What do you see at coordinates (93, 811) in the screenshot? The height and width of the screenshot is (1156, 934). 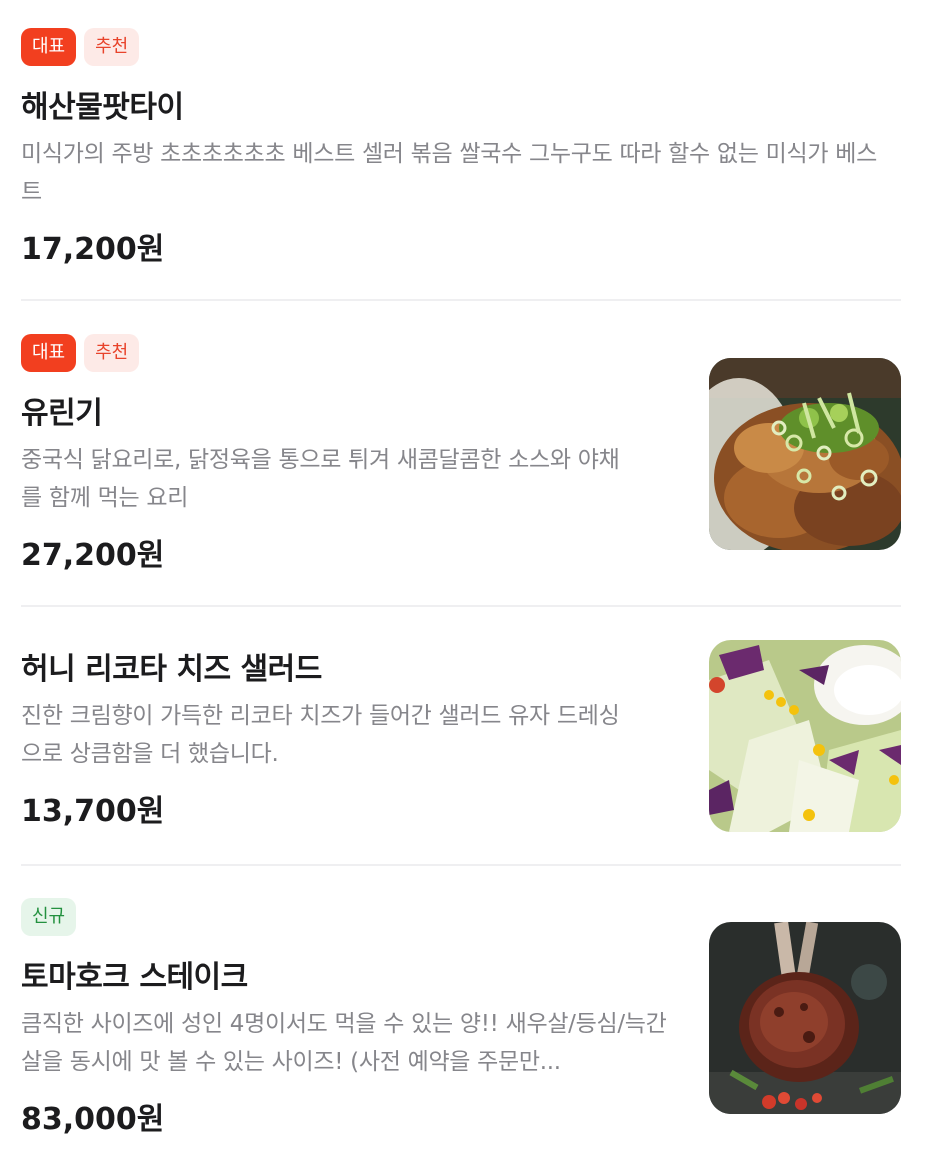 I see `menu-item-price: 13,700원` at bounding box center [93, 811].